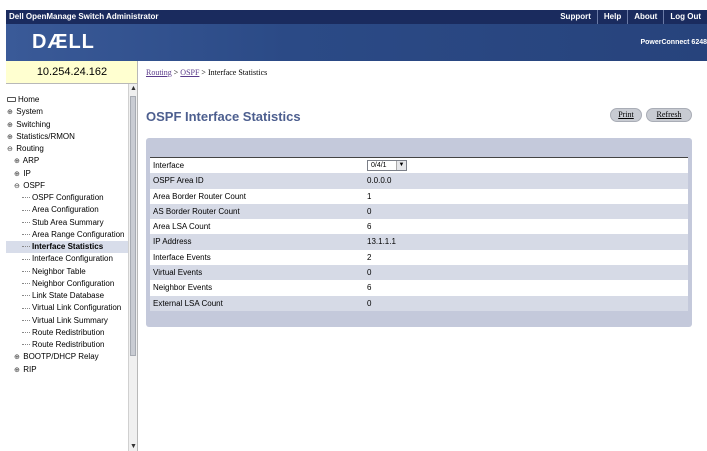 Image resolution: width=707 pixels, height=451 pixels. I want to click on tree-item: Area Range Configuration, so click(67, 235).